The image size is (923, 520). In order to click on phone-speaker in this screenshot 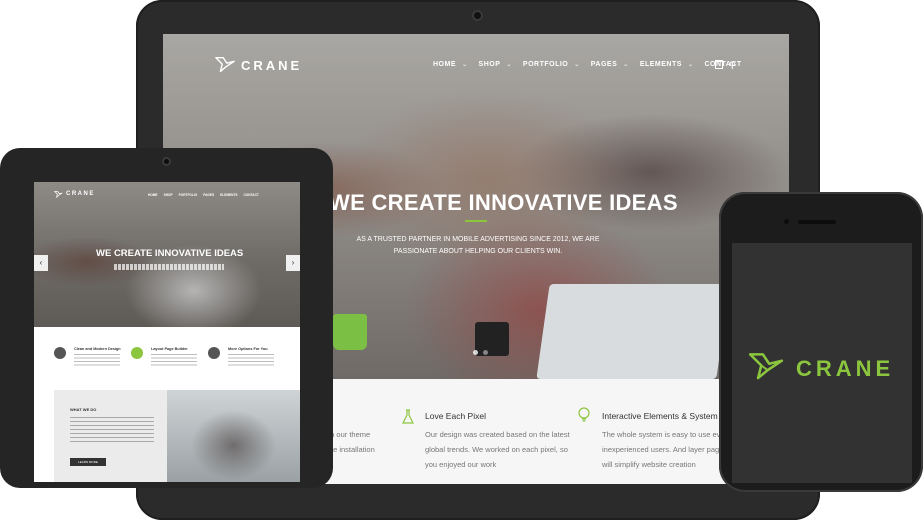, I will do `click(817, 222)`.